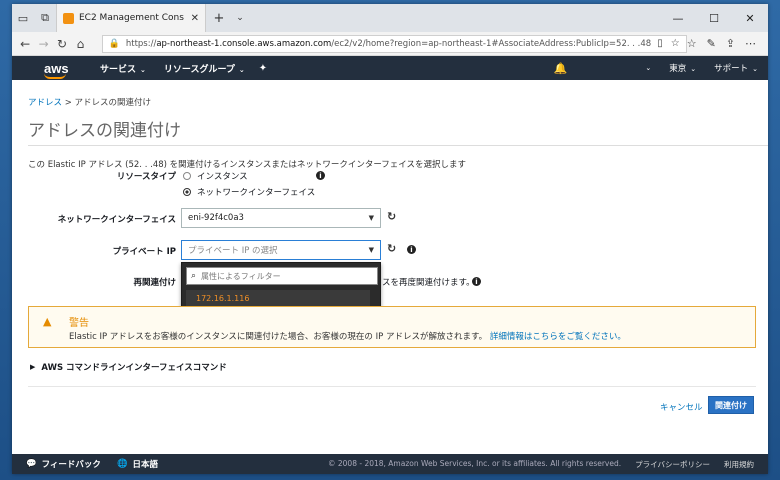 This screenshot has height=480, width=780. I want to click on language-selector: 🌐 日本語, so click(137, 464).